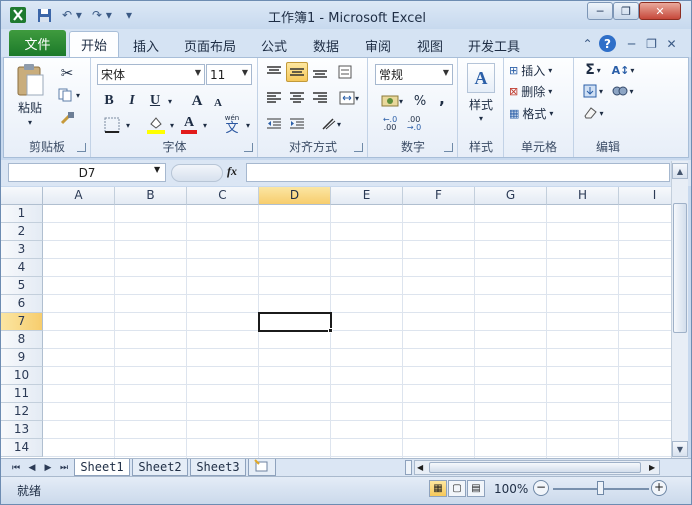 The image size is (692, 505). Describe the element at coordinates (476, 488) in the screenshot. I see `page-break-view-icon: ▤` at that location.